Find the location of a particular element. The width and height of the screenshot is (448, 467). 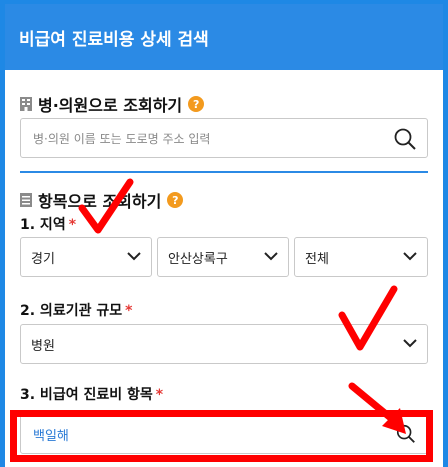

region-label: 1. 지역 * is located at coordinates (48, 224).